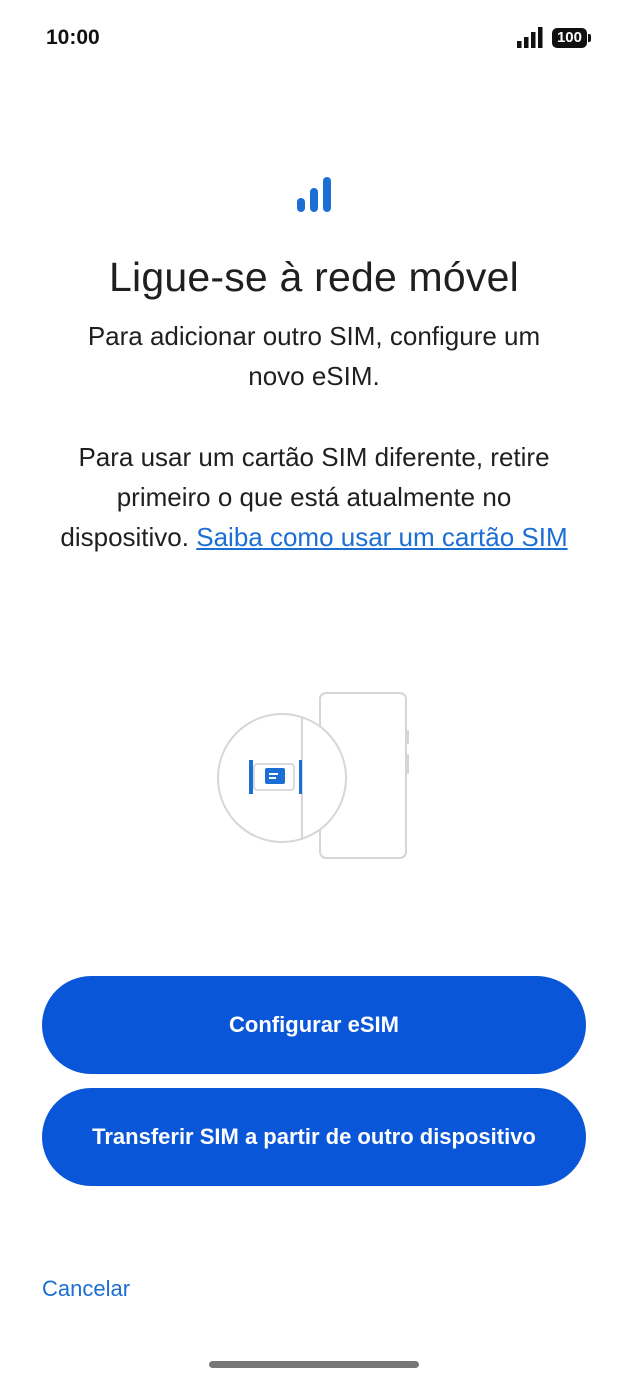 The image size is (628, 1381). I want to click on cancel-button: Cancelar, so click(86, 1289).